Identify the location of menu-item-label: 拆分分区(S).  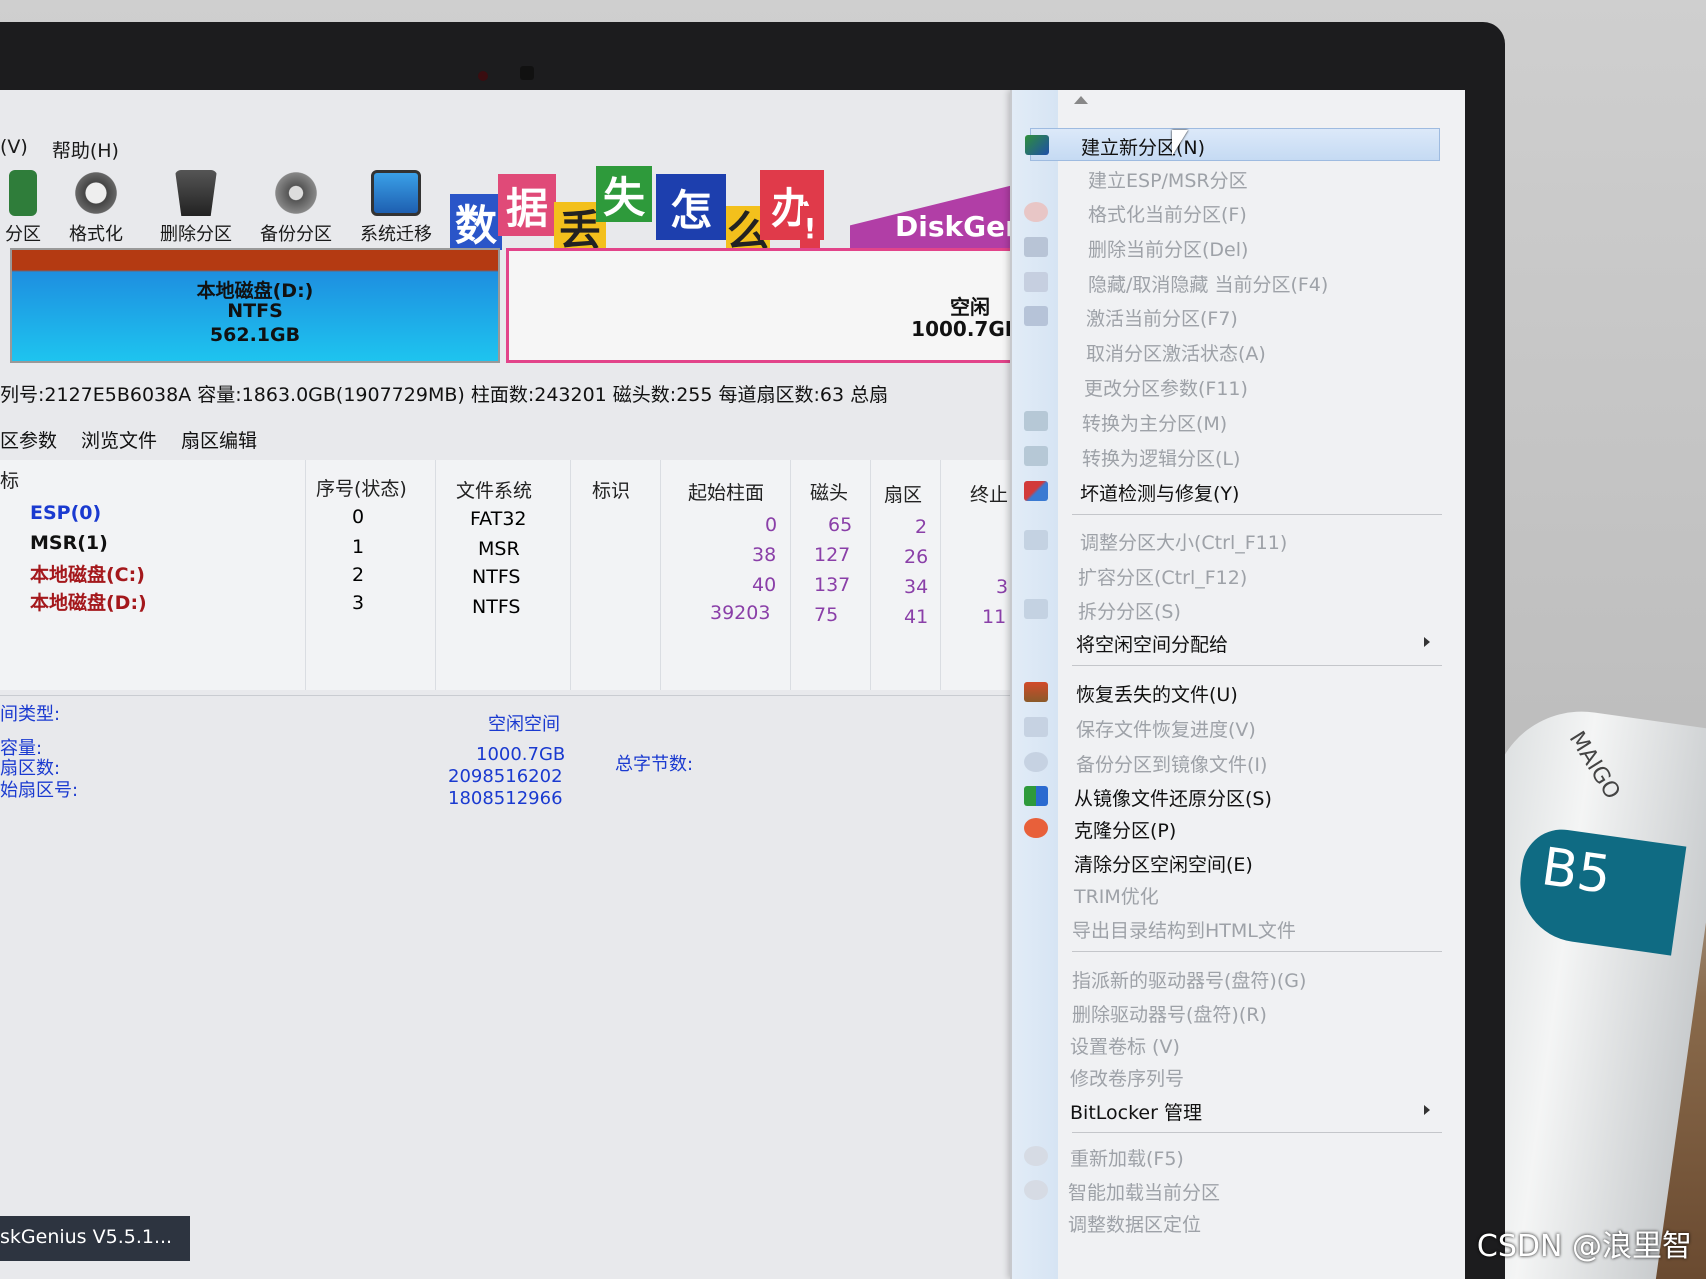
(1129, 612).